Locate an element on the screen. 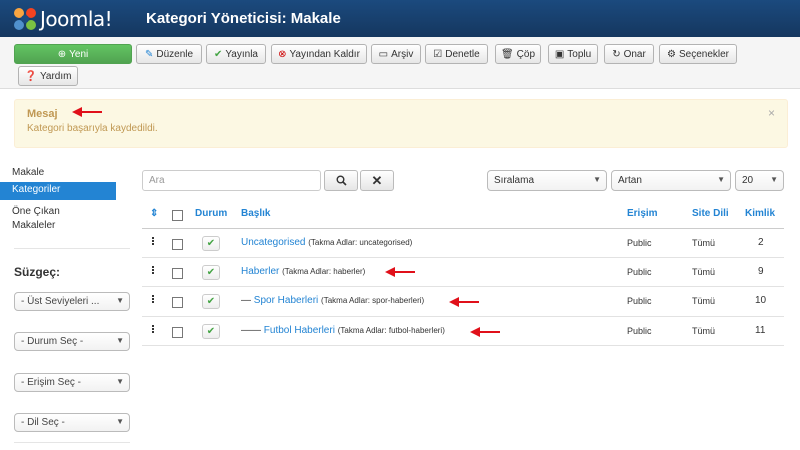 The height and width of the screenshot is (450, 800). checkin-label: Denetle is located at coordinates (462, 54).